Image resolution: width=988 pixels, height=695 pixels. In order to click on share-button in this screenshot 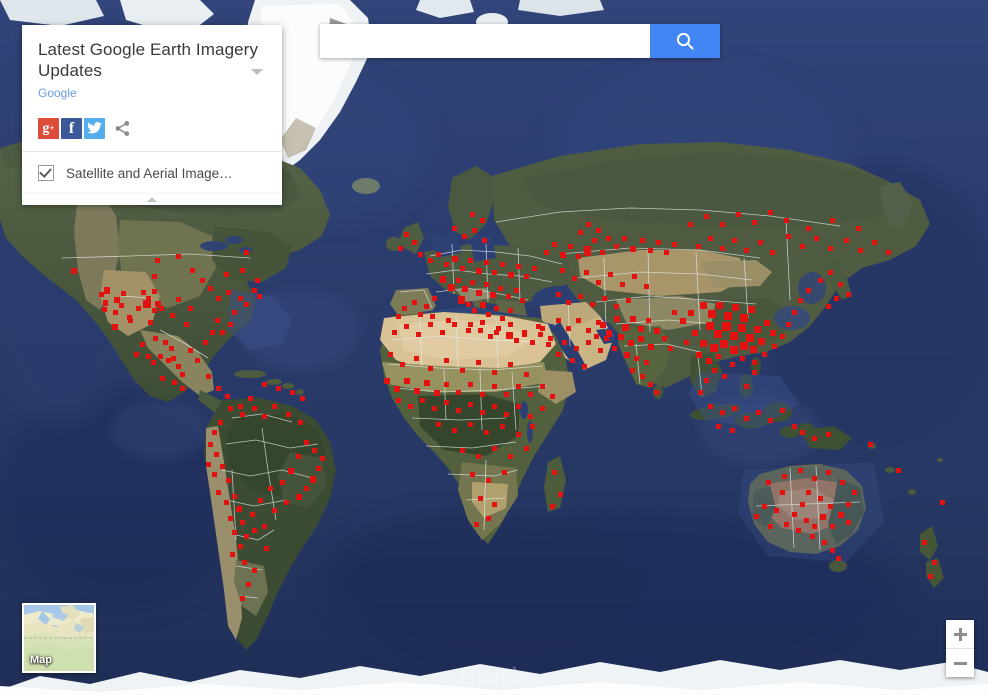, I will do `click(122, 128)`.